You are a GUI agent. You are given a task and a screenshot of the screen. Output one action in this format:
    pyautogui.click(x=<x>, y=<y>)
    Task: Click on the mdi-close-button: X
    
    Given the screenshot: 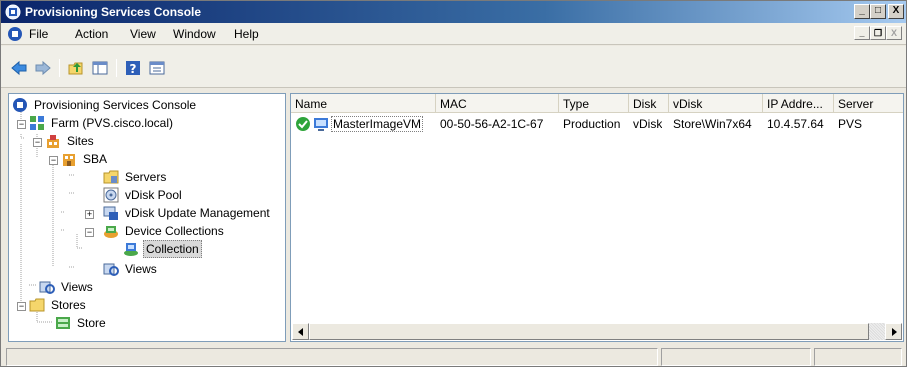 What is the action you would take?
    pyautogui.click(x=894, y=33)
    